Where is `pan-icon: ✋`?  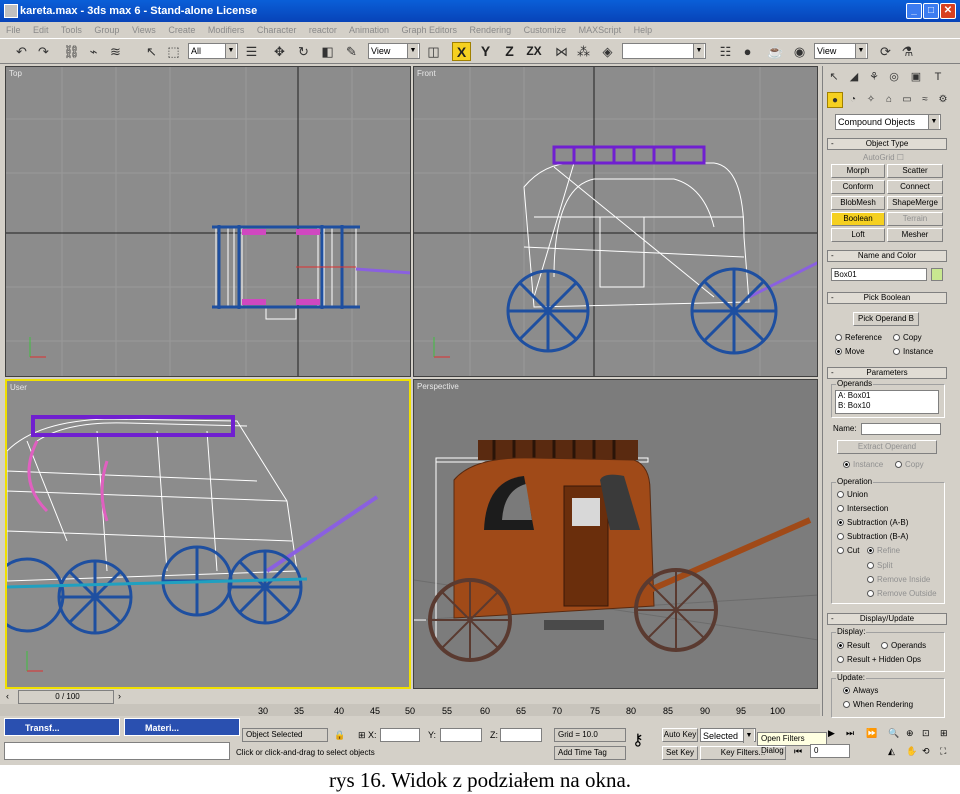
pan-icon: ✋ is located at coordinates (911, 751).